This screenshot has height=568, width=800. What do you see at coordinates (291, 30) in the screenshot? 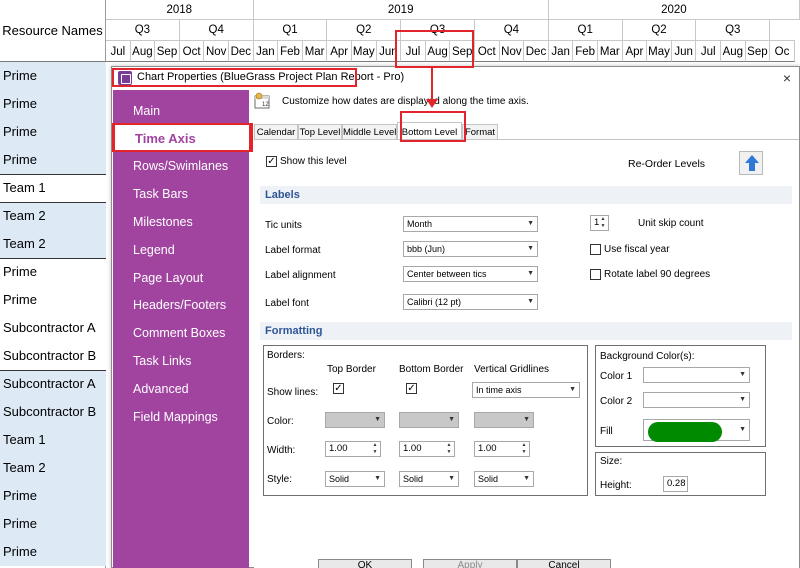
I see `quarter-label: Q1` at bounding box center [291, 30].